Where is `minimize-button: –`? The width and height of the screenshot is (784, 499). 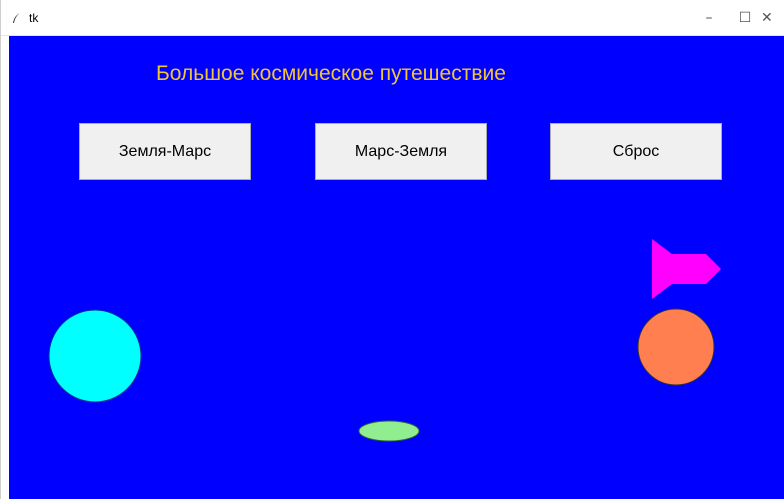
minimize-button: – is located at coordinates (709, 18).